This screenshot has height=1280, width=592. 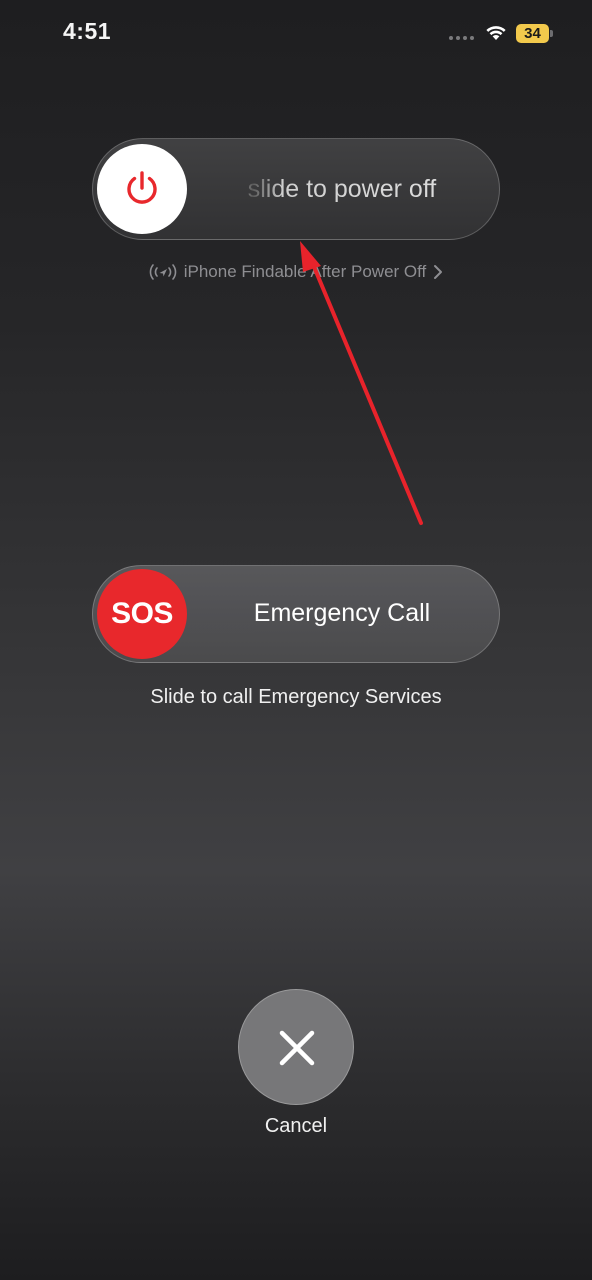 I want to click on cancel-button, so click(x=296, y=1047).